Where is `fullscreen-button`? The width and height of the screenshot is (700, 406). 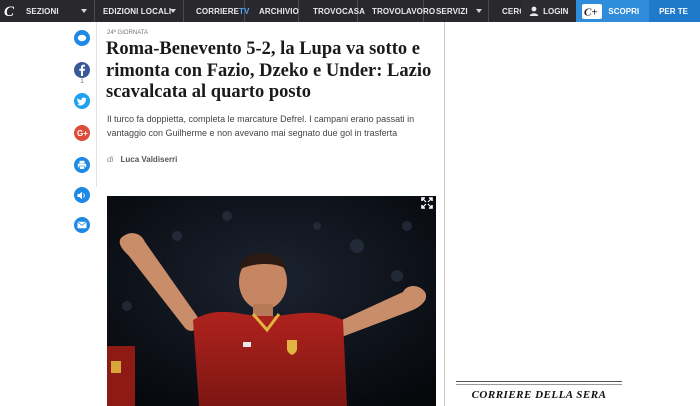 fullscreen-button is located at coordinates (427, 203).